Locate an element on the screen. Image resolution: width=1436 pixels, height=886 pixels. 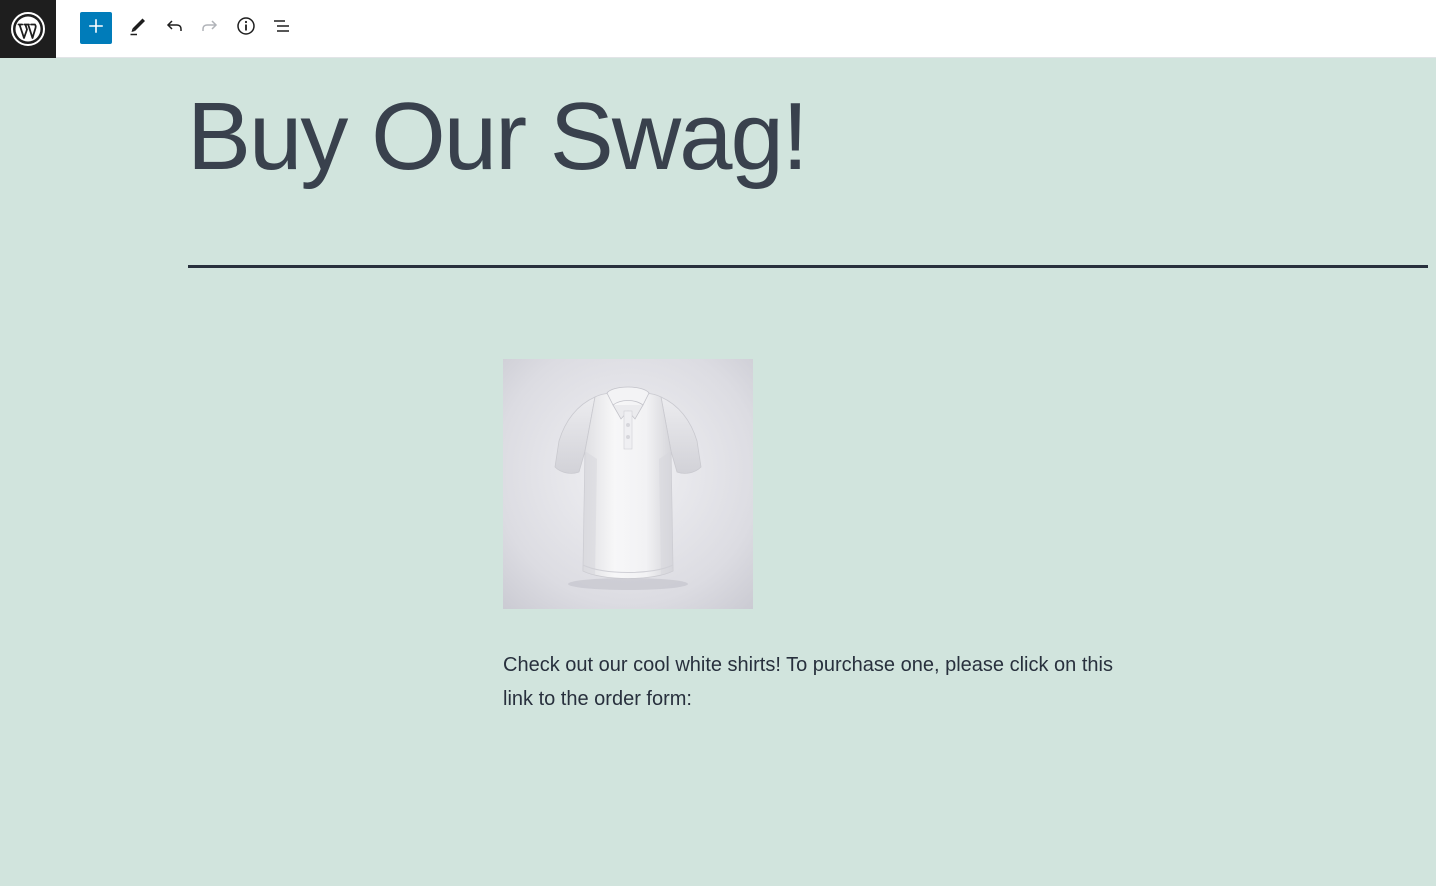
editor-toolbar is located at coordinates (718, 29).